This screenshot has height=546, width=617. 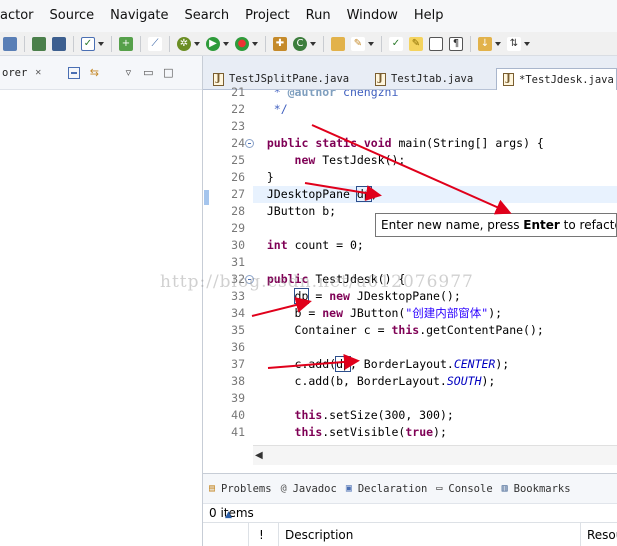 I want to click on code-line: b = new JButton("创建内部窗体");, so click(x=435, y=313).